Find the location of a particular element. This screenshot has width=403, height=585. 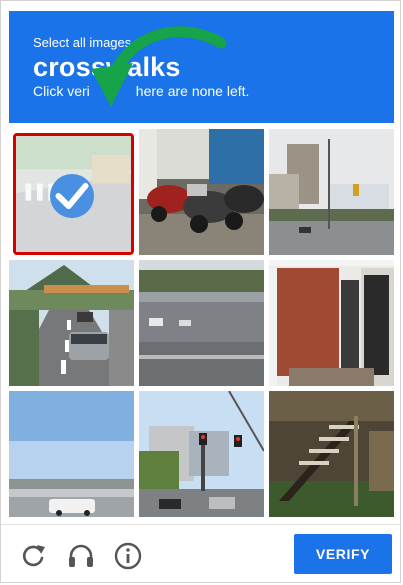

tile-image-city-street is located at coordinates (331, 192).